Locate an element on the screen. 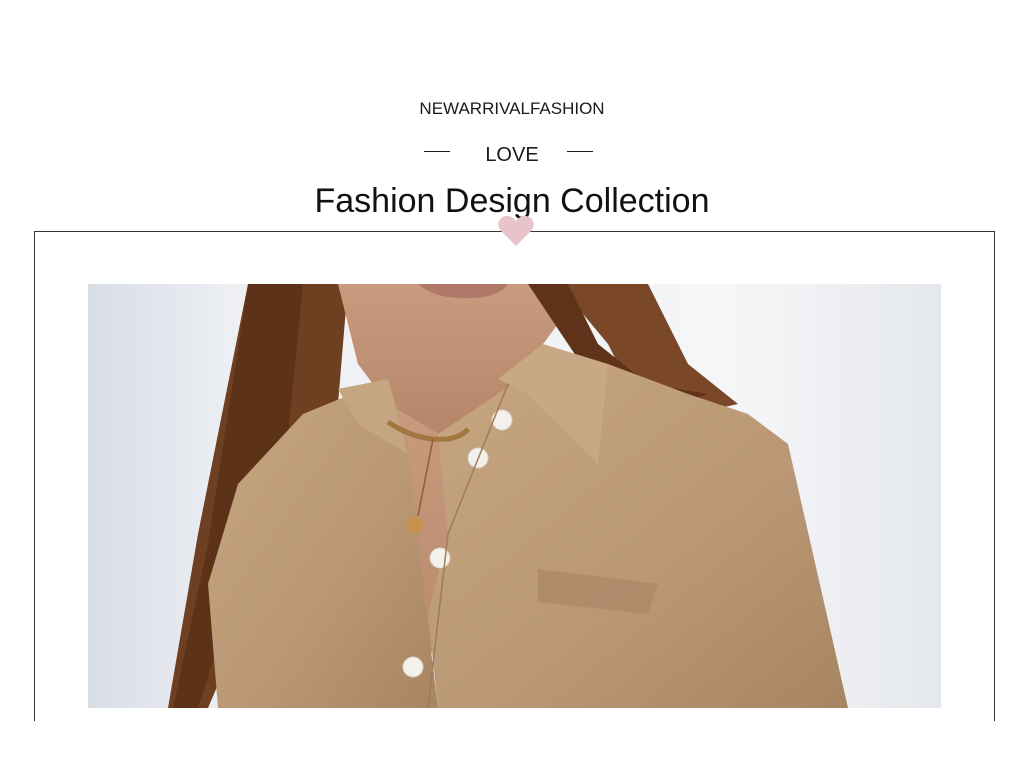  kicker-text: NEWARRIVALFASHION is located at coordinates (512, 108).